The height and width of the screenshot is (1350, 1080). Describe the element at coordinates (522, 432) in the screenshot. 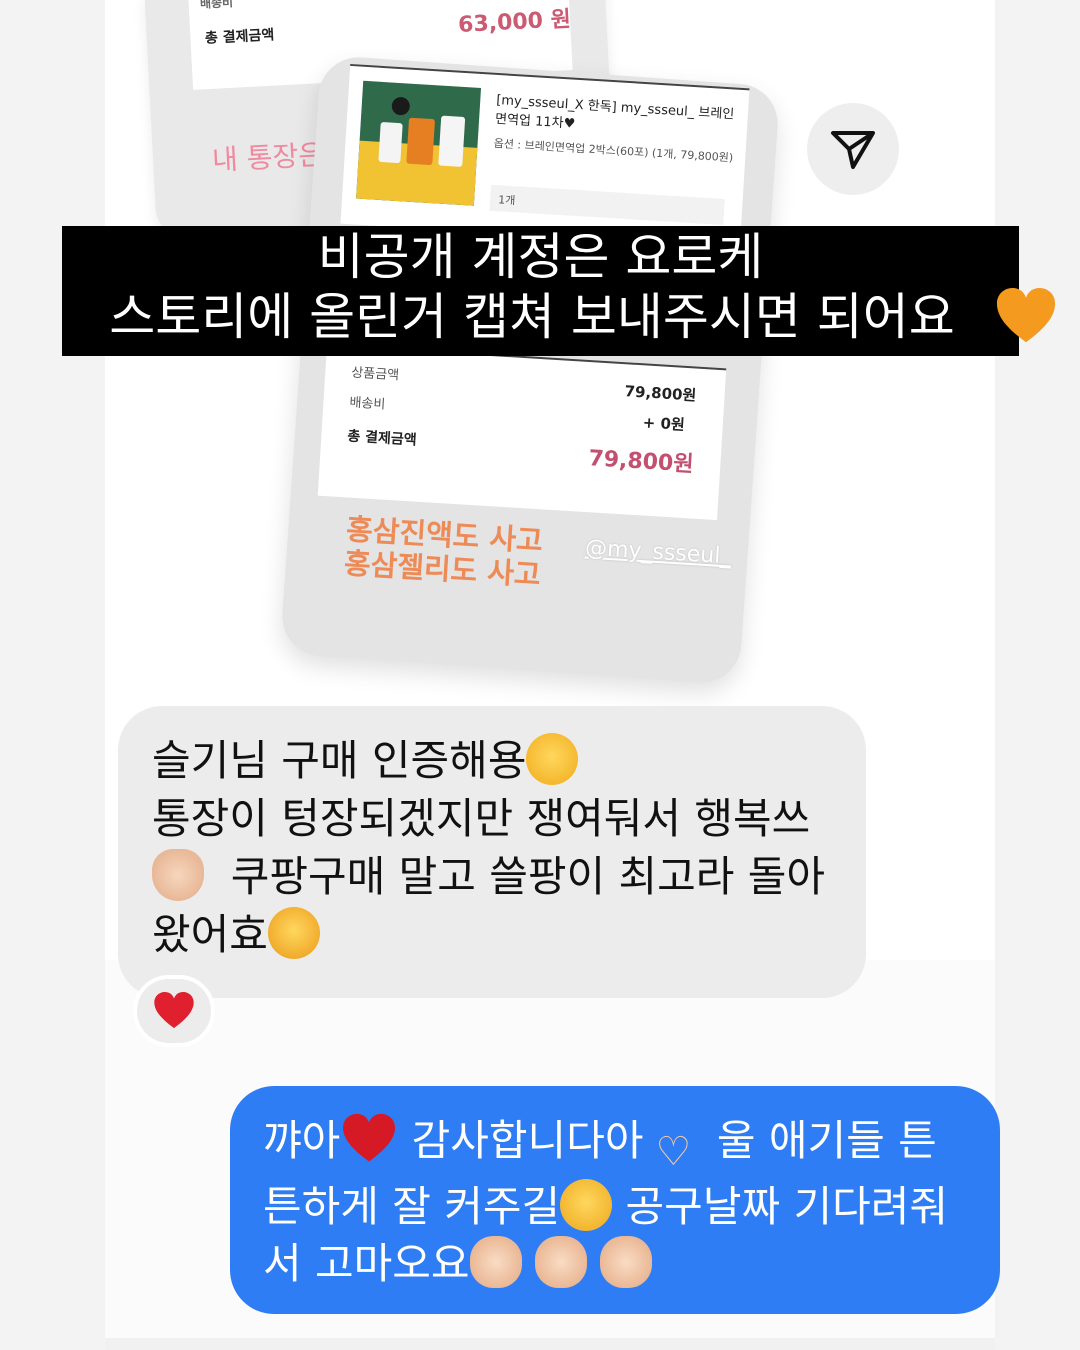

I see `receipt-total-section: 상품금액 배송비 총 결제금액 79,800원 + 0원 79,800원` at that location.